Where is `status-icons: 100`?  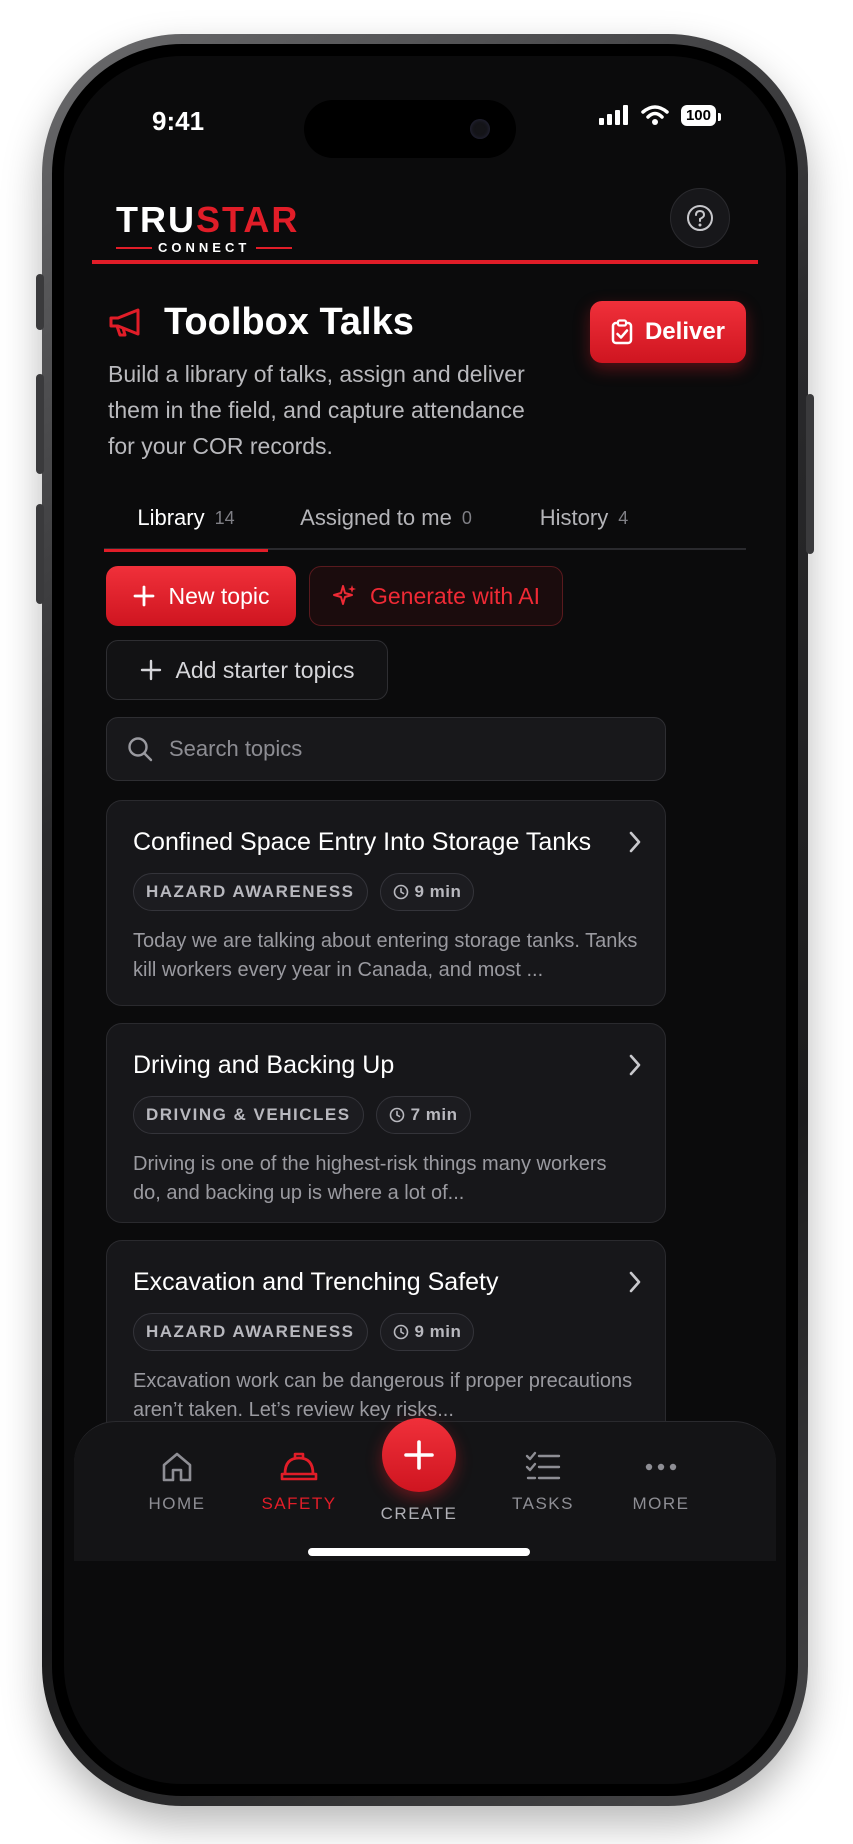
status-icons: 100 is located at coordinates (660, 115).